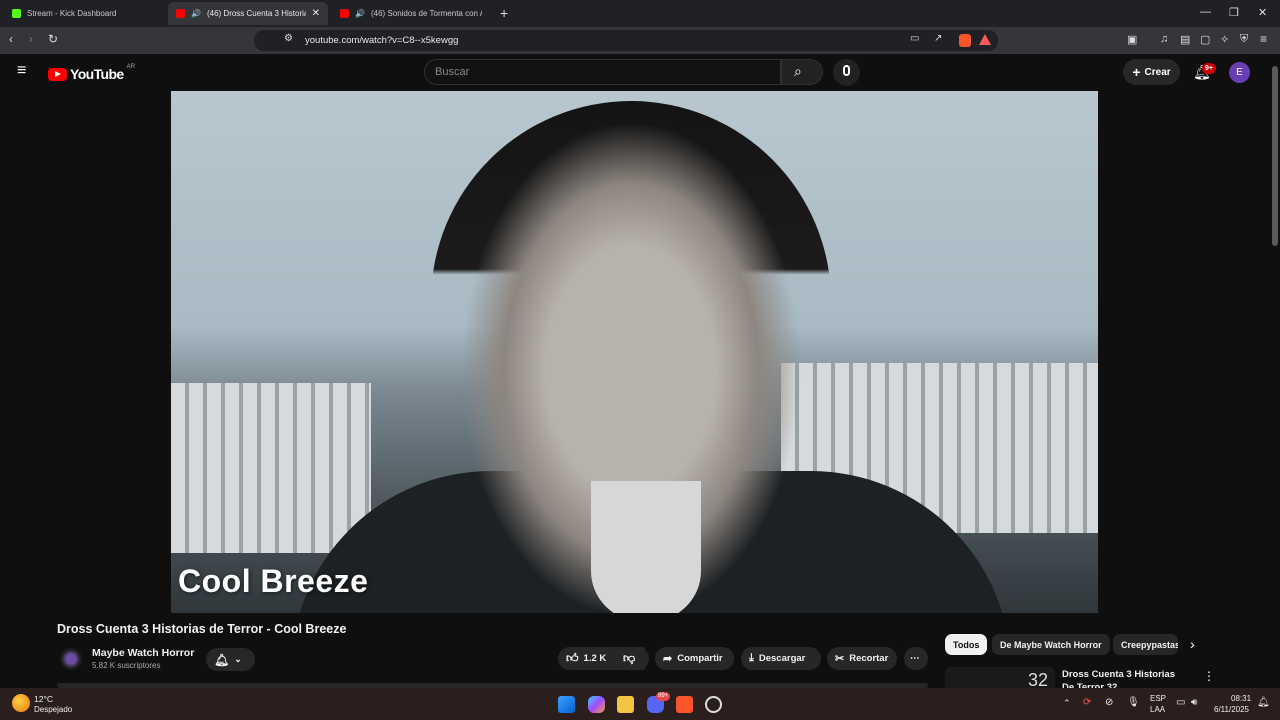 This screenshot has width=1280, height=720. What do you see at coordinates (71, 659) in the screenshot?
I see `channel-avatar` at bounding box center [71, 659].